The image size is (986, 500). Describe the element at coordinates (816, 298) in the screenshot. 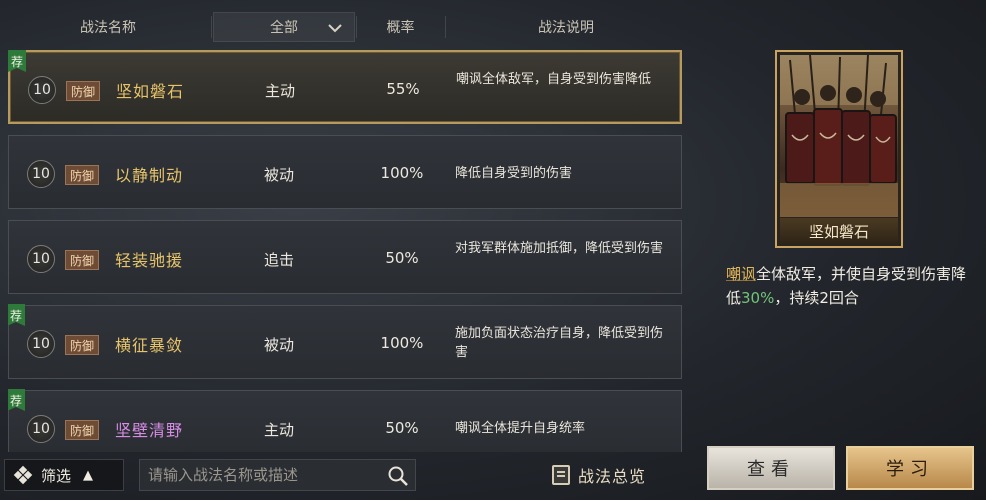

I see `detail-desc-text-end: ，持续2回合` at that location.